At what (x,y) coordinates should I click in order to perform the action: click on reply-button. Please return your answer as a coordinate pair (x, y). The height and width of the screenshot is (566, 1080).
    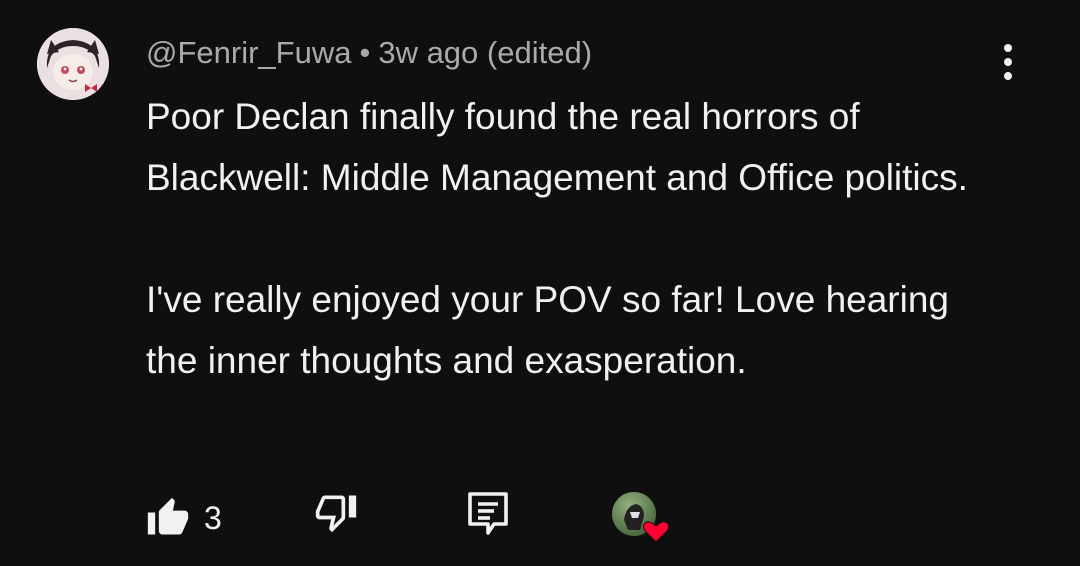
    Looking at the image, I should click on (488, 514).